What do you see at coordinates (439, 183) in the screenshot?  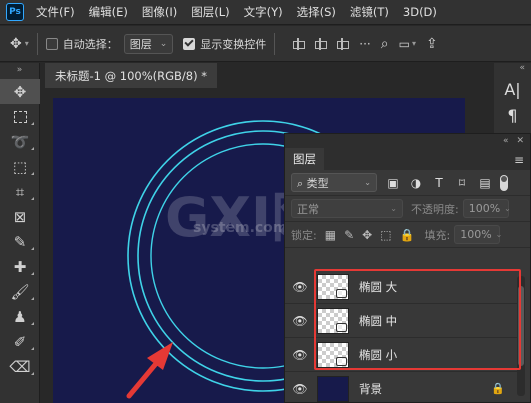 I see `filter-type-icon: T` at bounding box center [439, 183].